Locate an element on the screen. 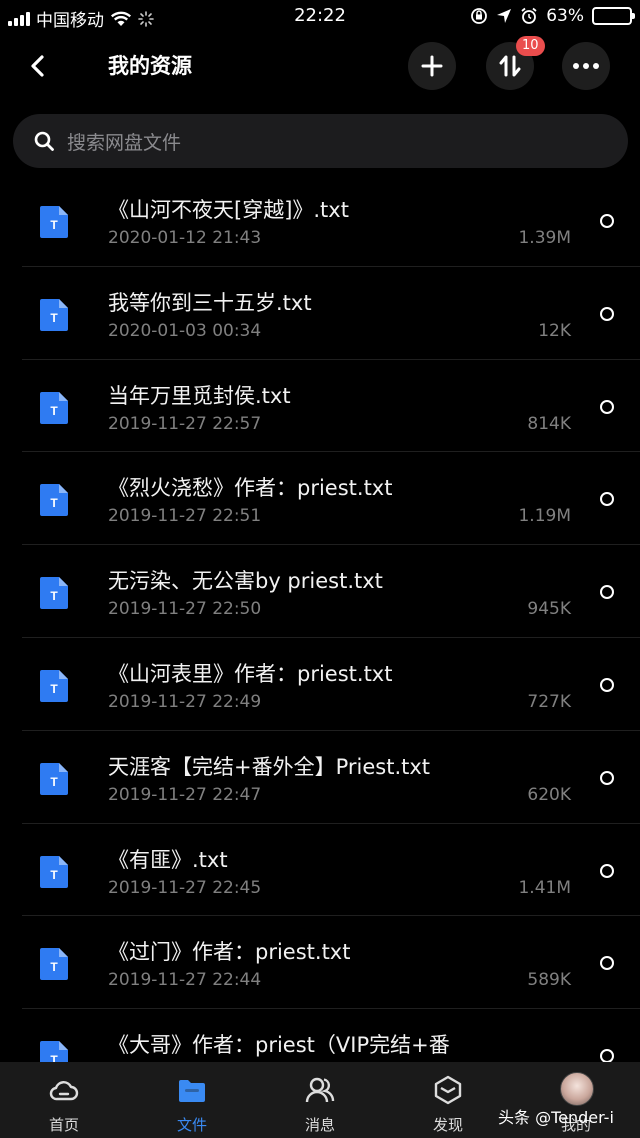  tab-label: 首页 is located at coordinates (63, 1125).